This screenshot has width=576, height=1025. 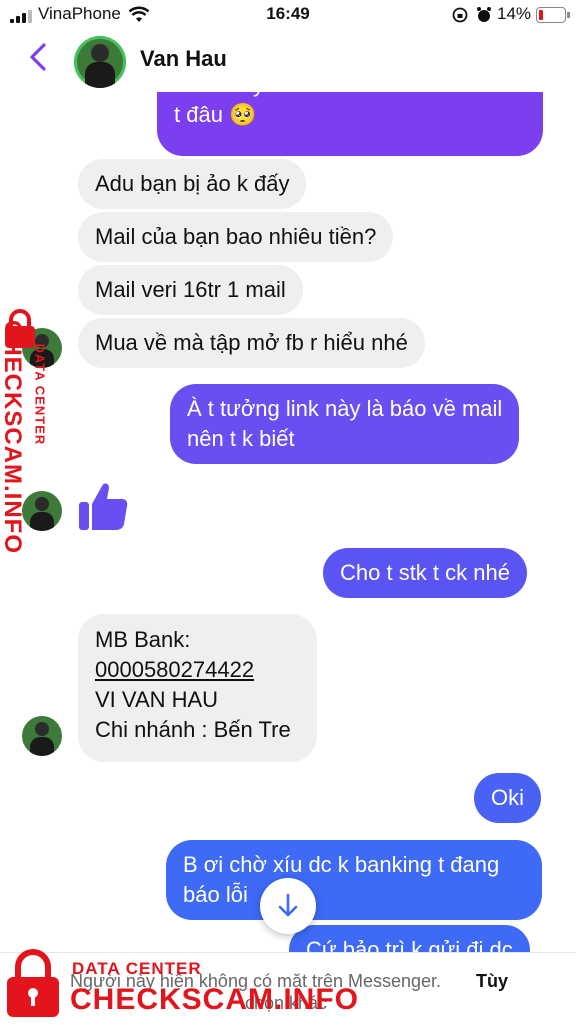 What do you see at coordinates (514, 13) in the screenshot?
I see `battery-percent: 14%` at bounding box center [514, 13].